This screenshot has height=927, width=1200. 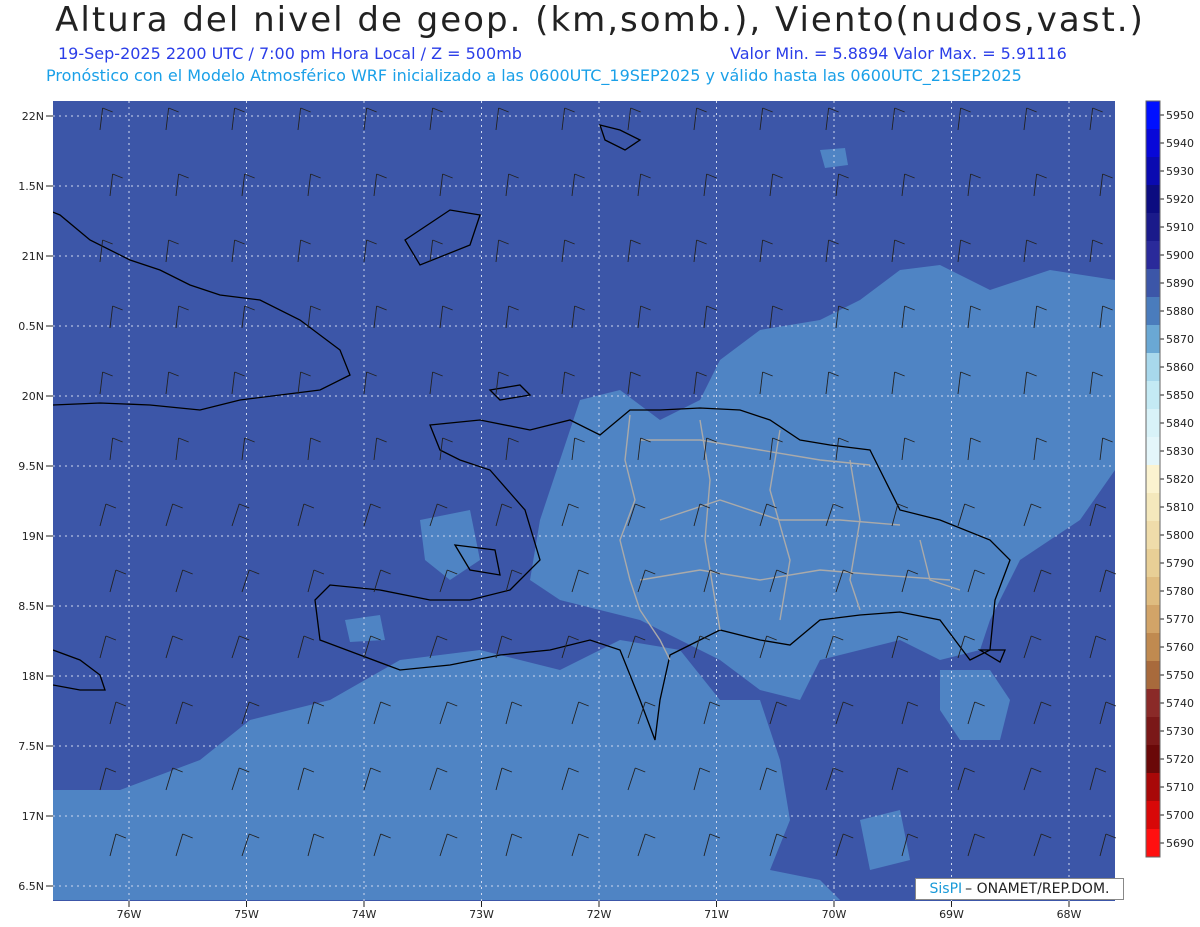 I want to click on lon-label: 71W, so click(x=716, y=914).